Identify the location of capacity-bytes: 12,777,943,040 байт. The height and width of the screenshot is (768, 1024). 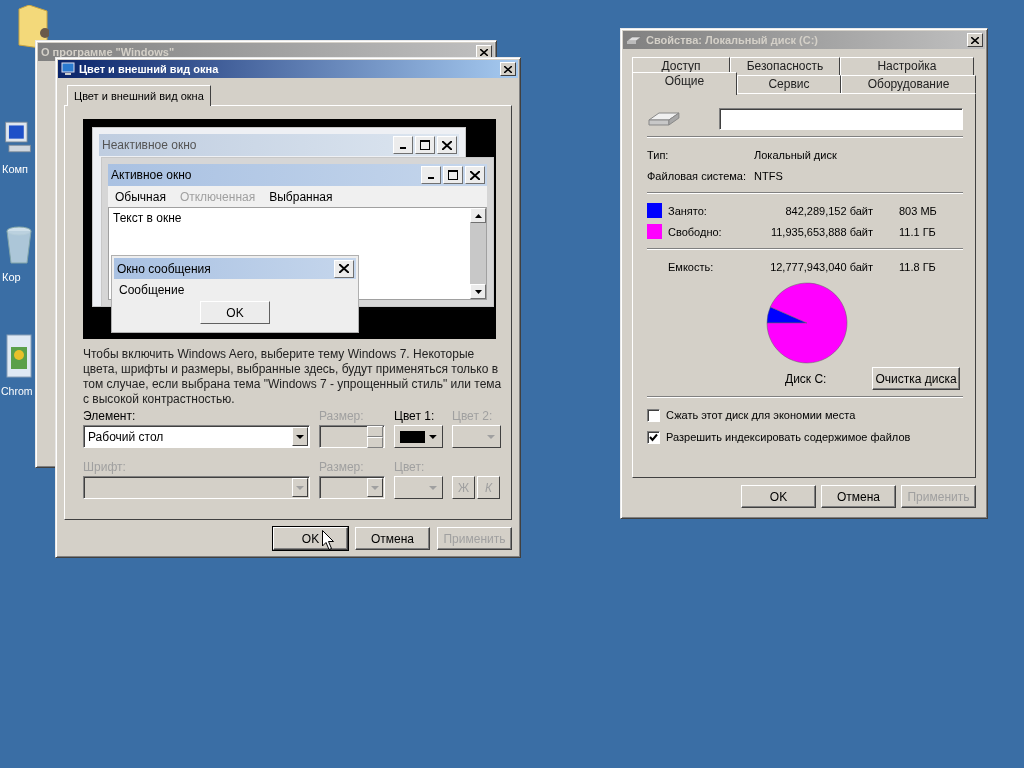
(821, 266).